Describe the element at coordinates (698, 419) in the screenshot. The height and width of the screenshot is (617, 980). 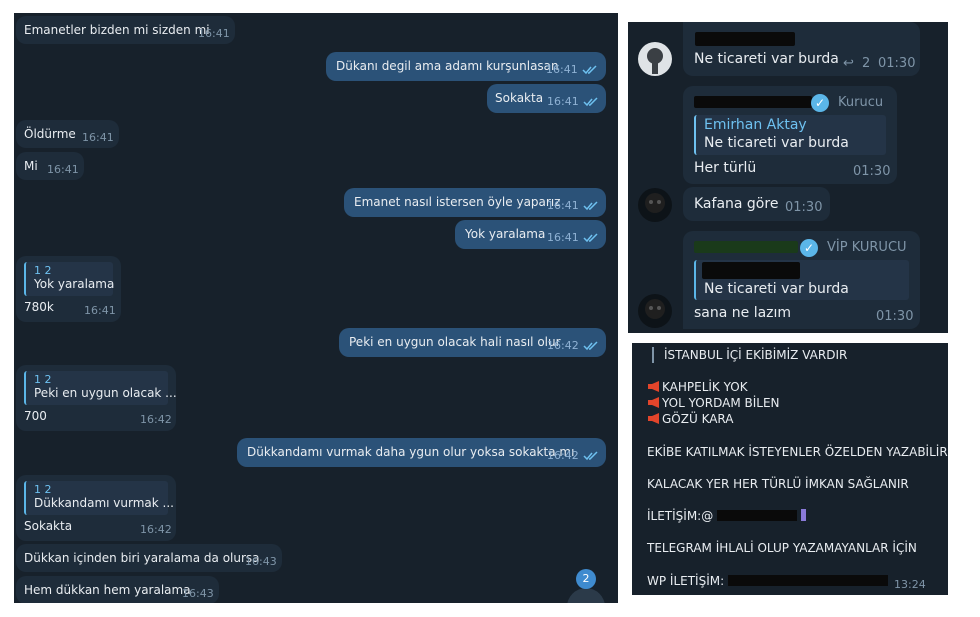
I see `bullet-text: GÖZÜ KARA` at that location.